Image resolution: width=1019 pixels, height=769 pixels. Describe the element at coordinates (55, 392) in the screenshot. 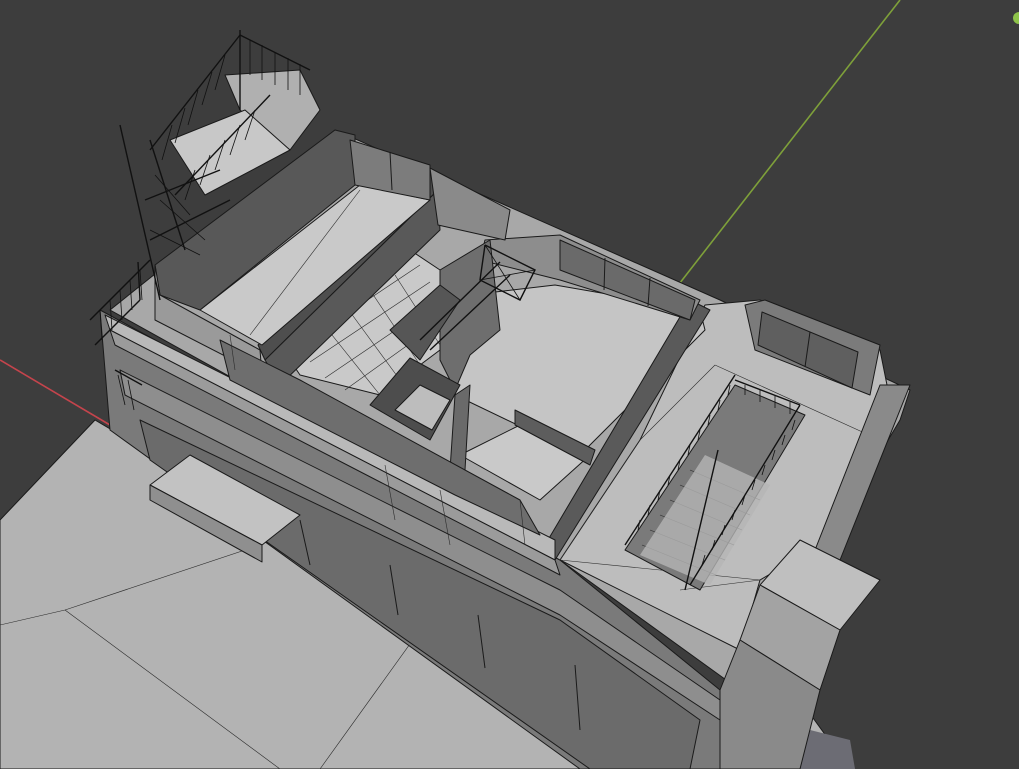

I see `x-axis-line` at that location.